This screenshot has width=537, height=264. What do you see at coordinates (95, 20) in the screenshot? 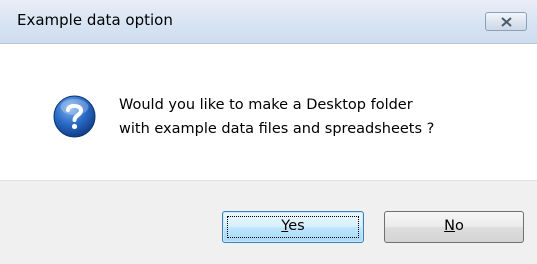
I see `dialog-title: Example data option` at bounding box center [95, 20].